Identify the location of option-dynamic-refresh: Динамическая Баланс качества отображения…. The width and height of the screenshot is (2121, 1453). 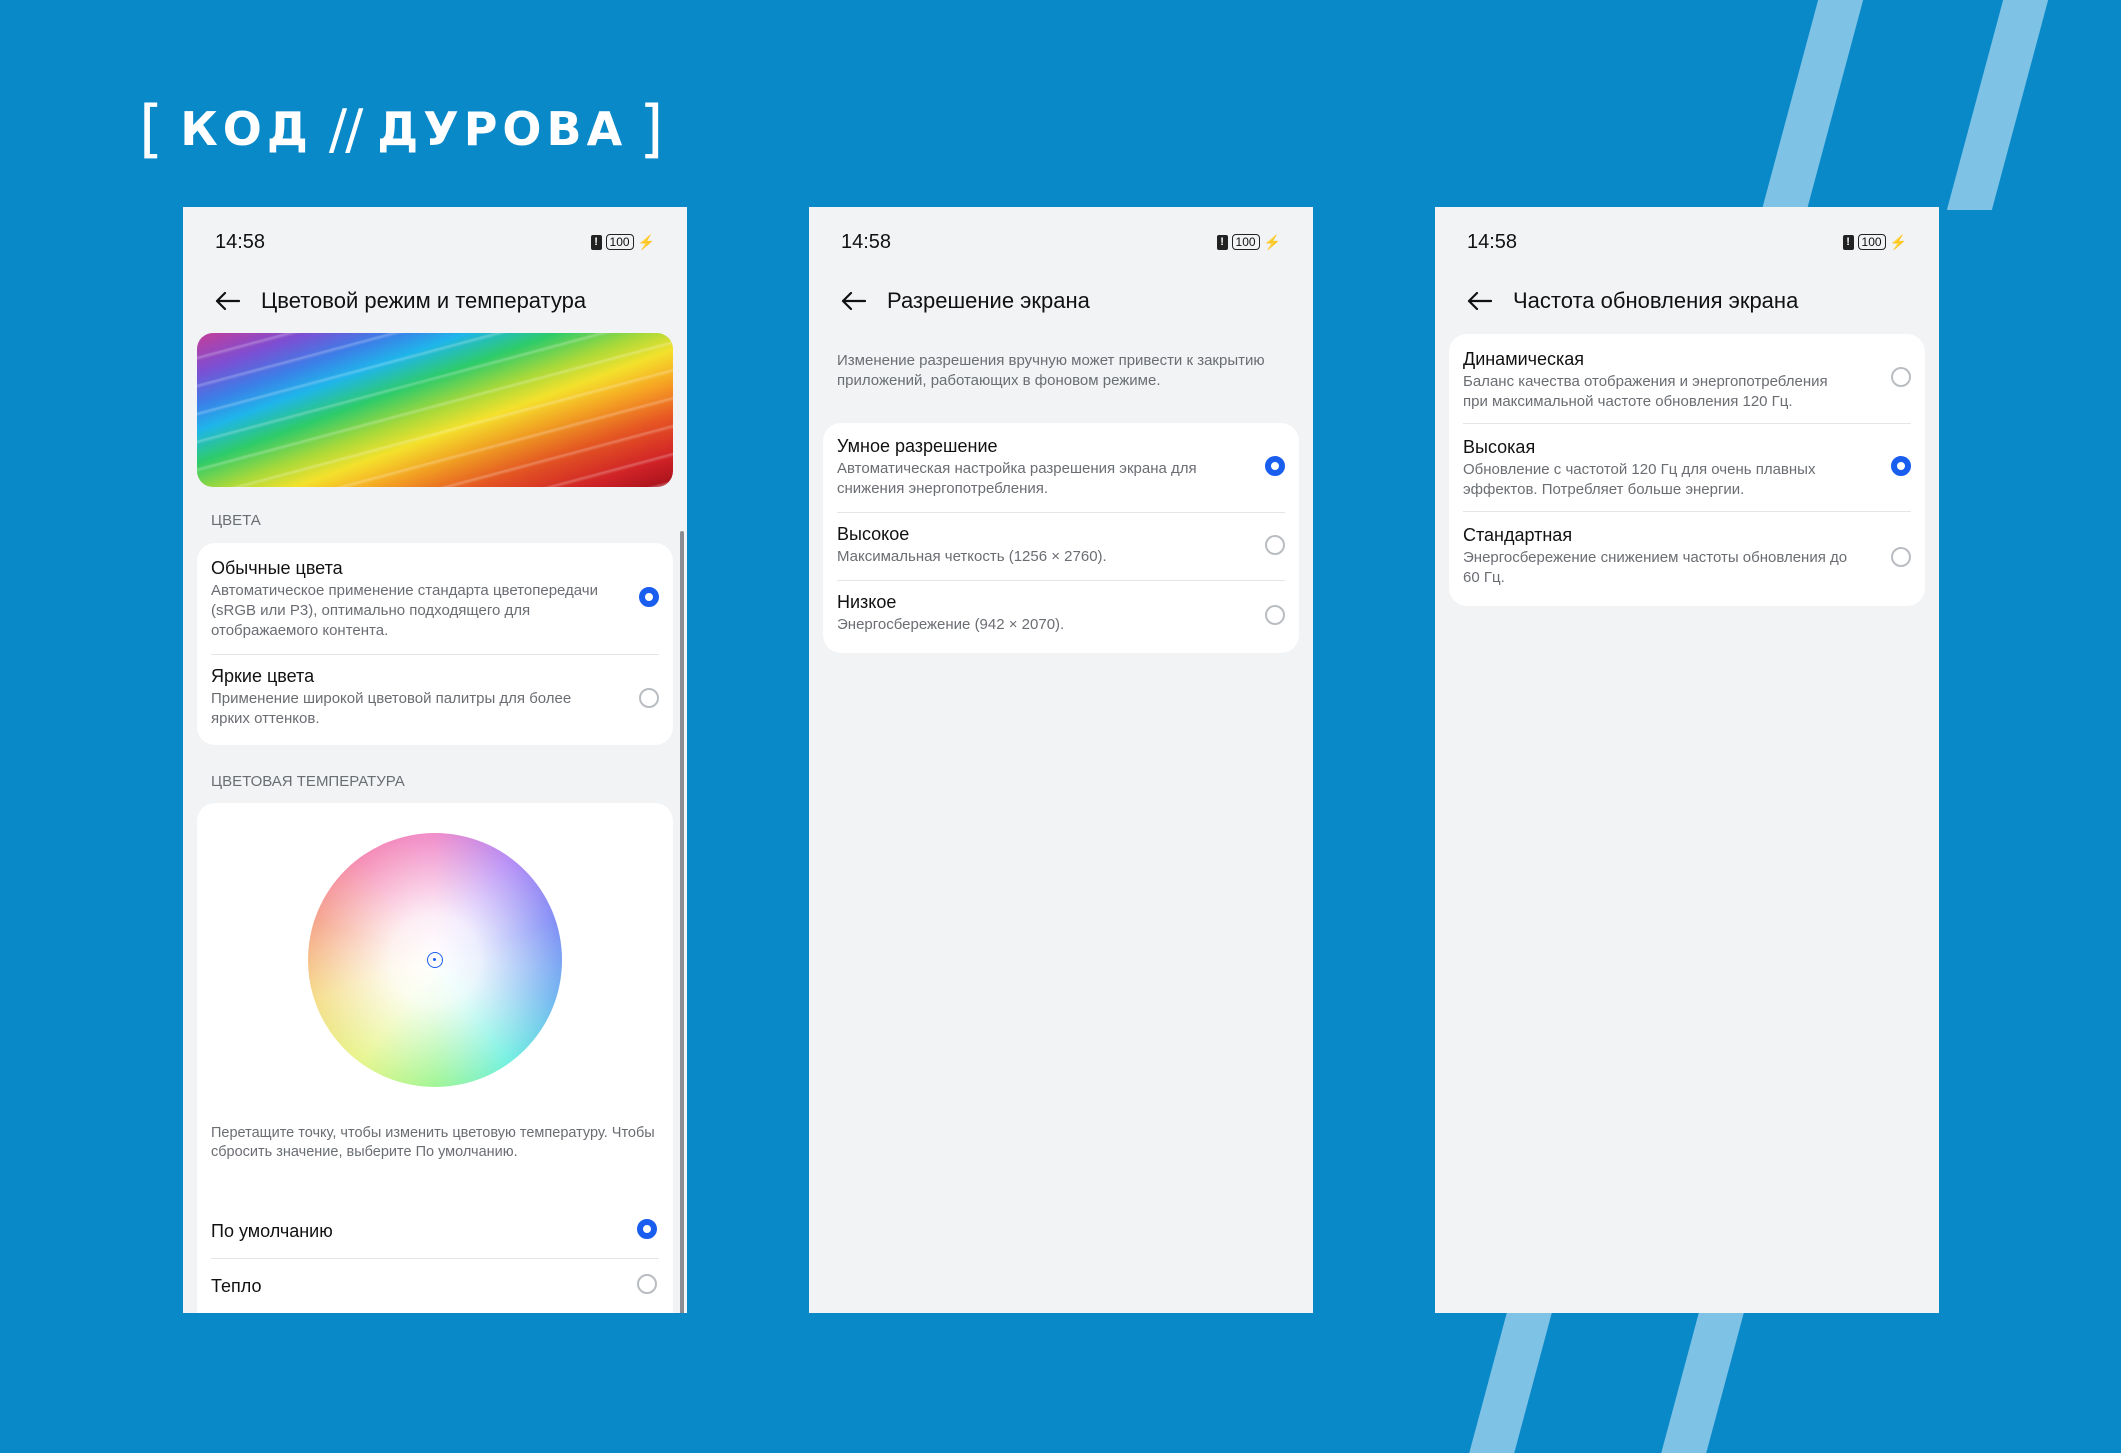
(1687, 379).